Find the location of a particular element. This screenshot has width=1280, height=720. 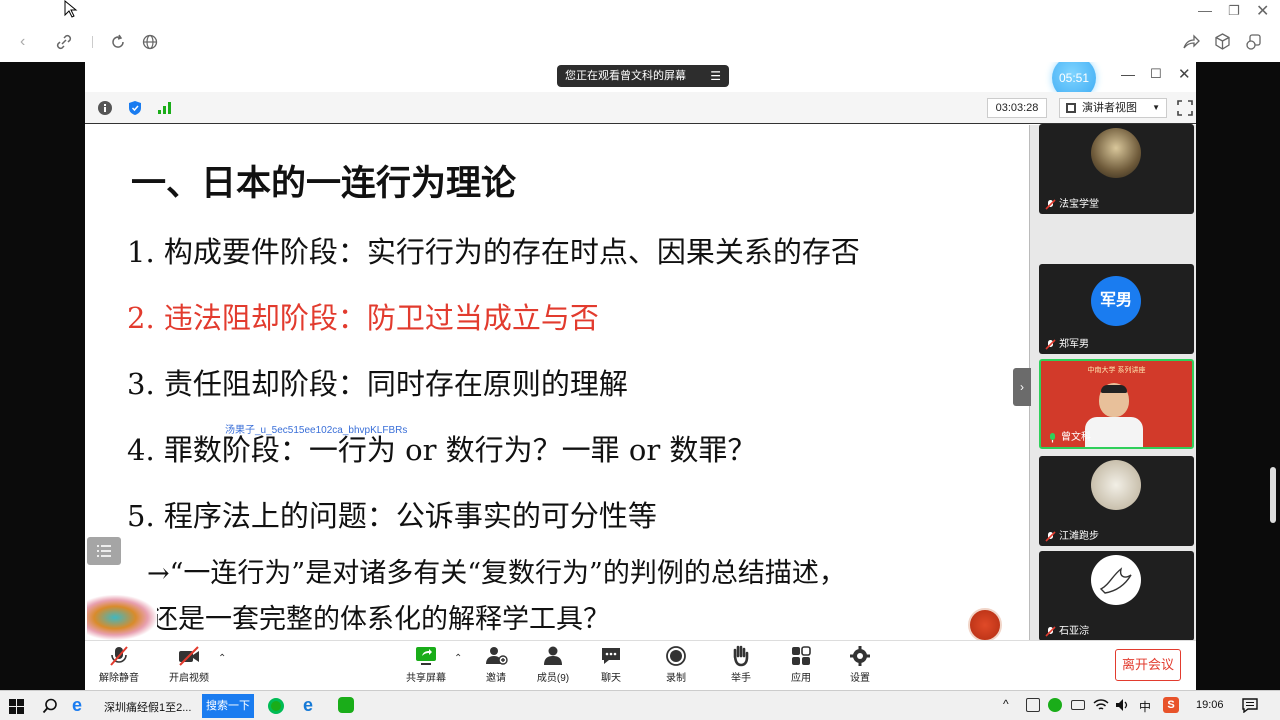

settings-label: 设置 is located at coordinates (860, 678).